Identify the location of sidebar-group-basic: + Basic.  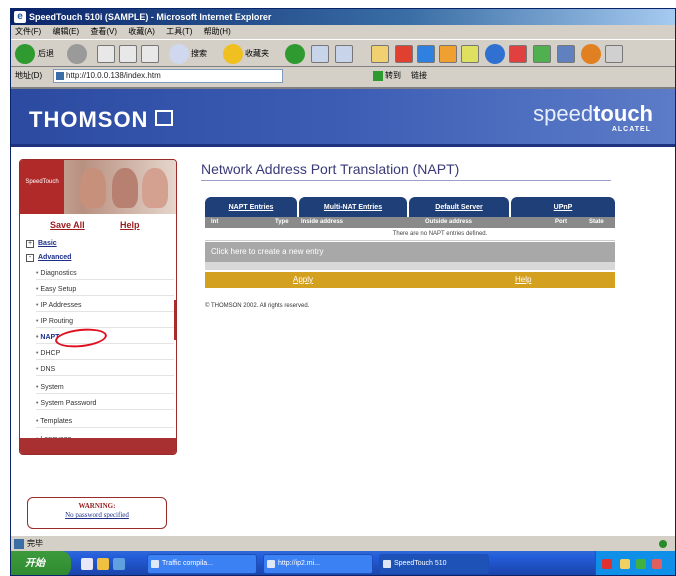
(41, 244).